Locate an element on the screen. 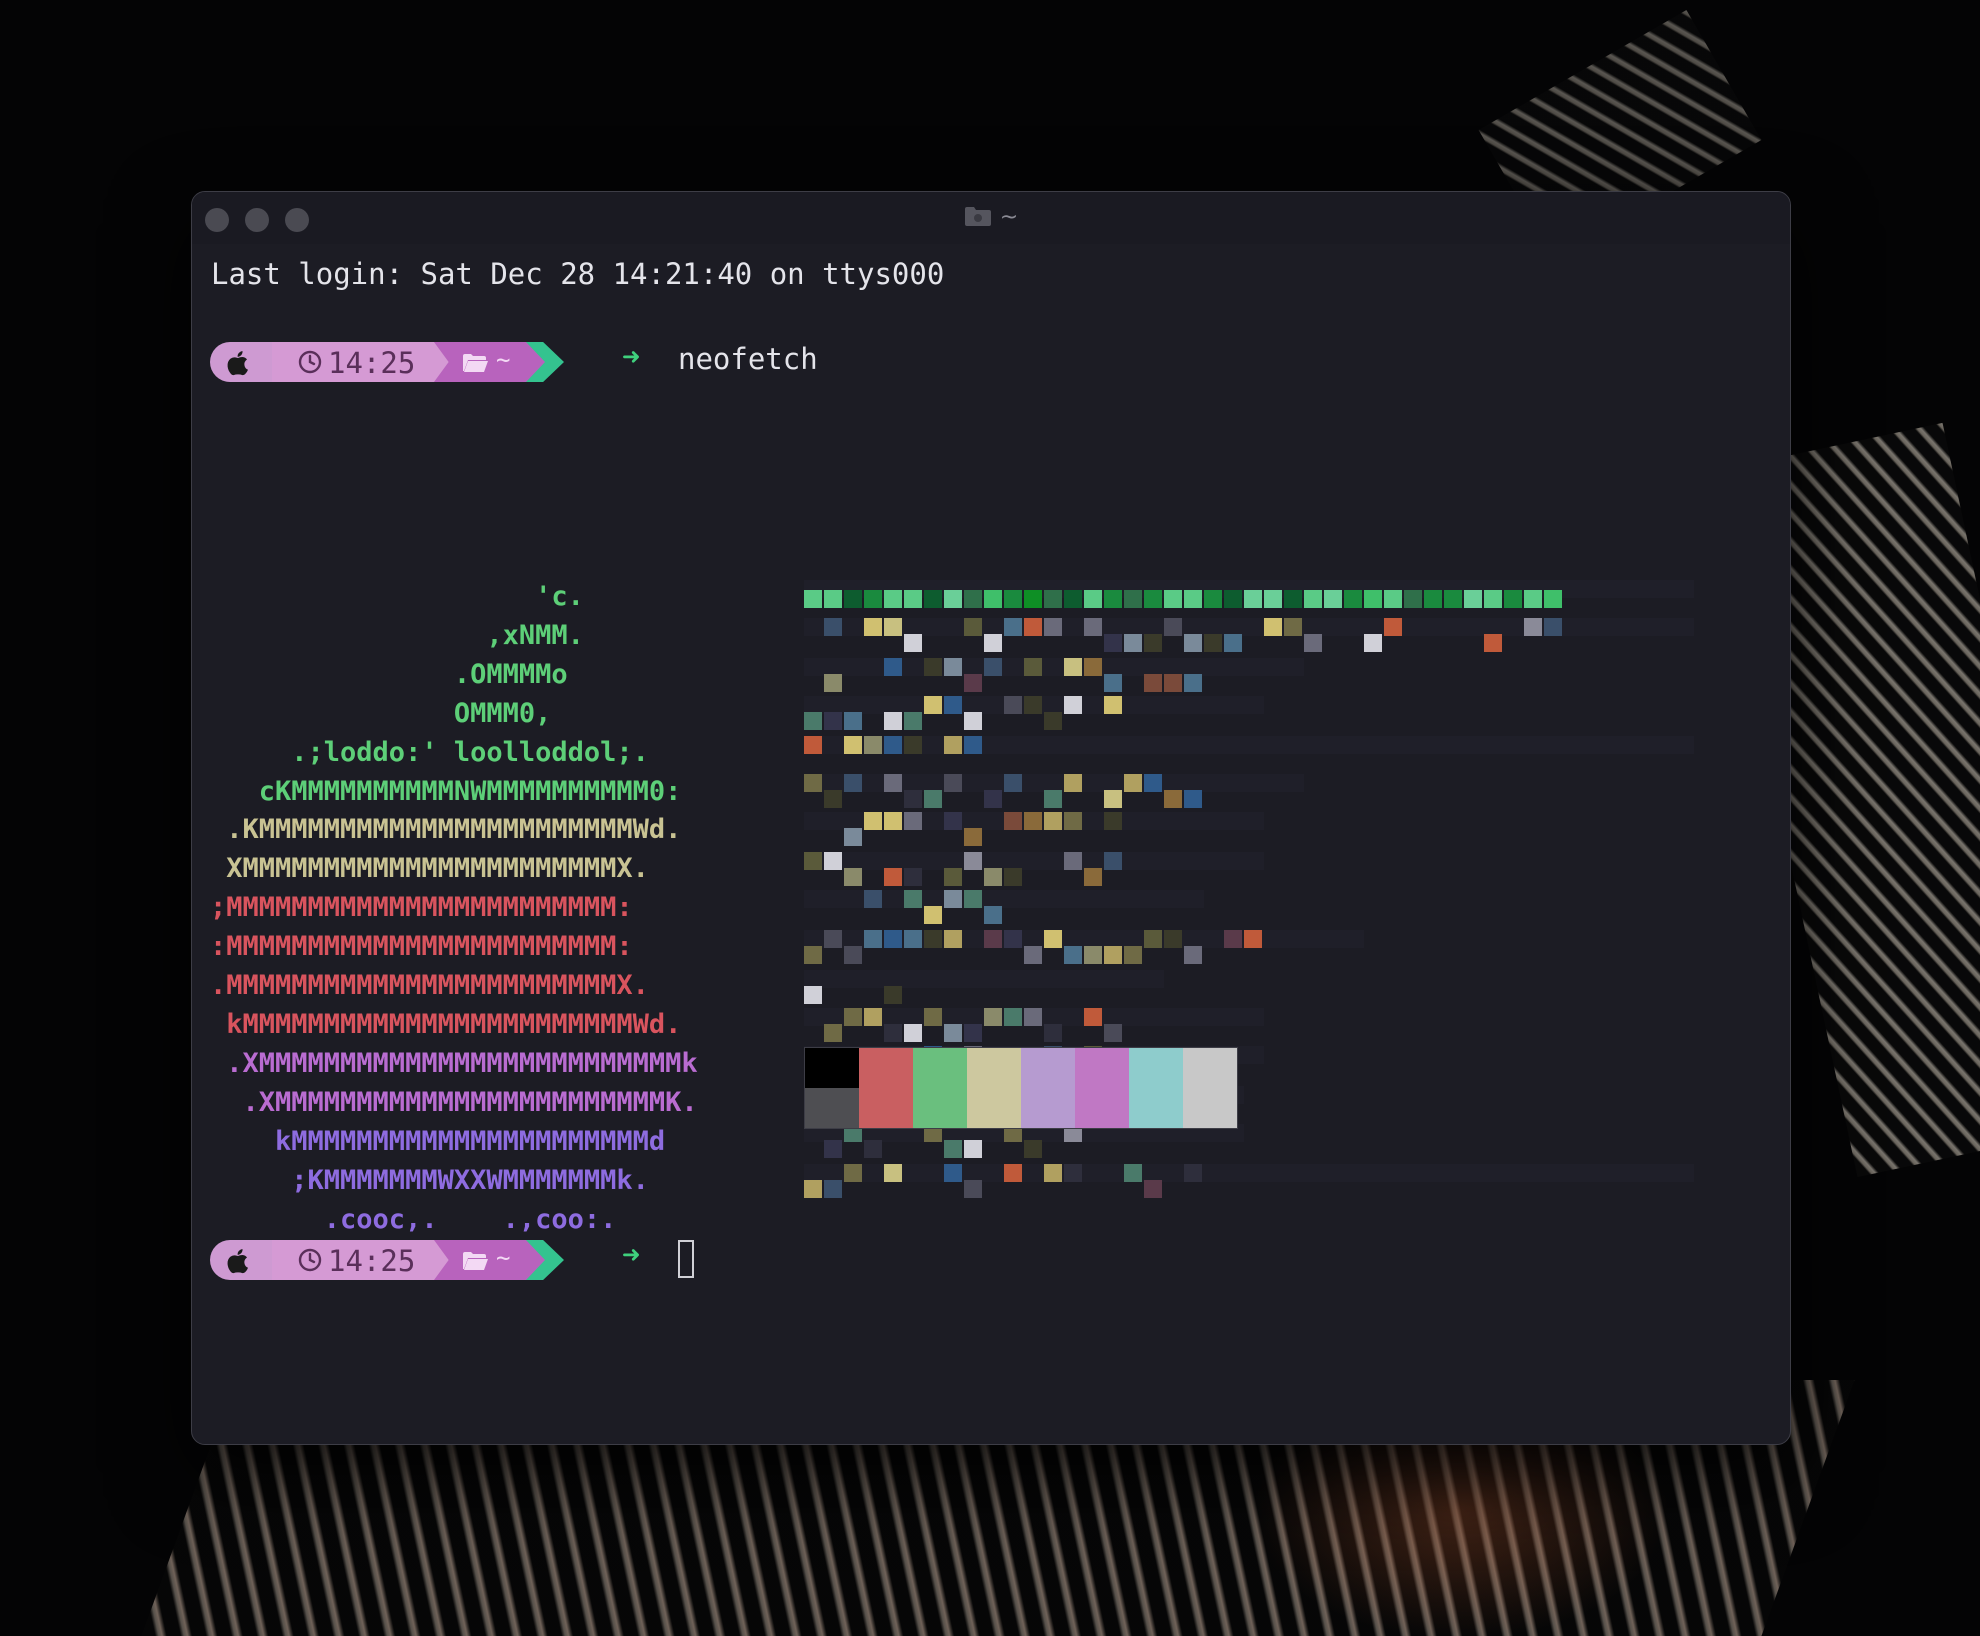 This screenshot has height=1636, width=1980. open-folder-icon is located at coordinates (475, 1261).